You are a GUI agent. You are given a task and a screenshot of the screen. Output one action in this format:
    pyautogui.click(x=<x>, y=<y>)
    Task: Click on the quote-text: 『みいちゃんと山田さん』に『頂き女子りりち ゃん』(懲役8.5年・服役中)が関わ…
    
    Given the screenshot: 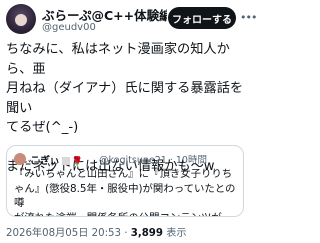 What is the action you would take?
    pyautogui.click(x=125, y=192)
    